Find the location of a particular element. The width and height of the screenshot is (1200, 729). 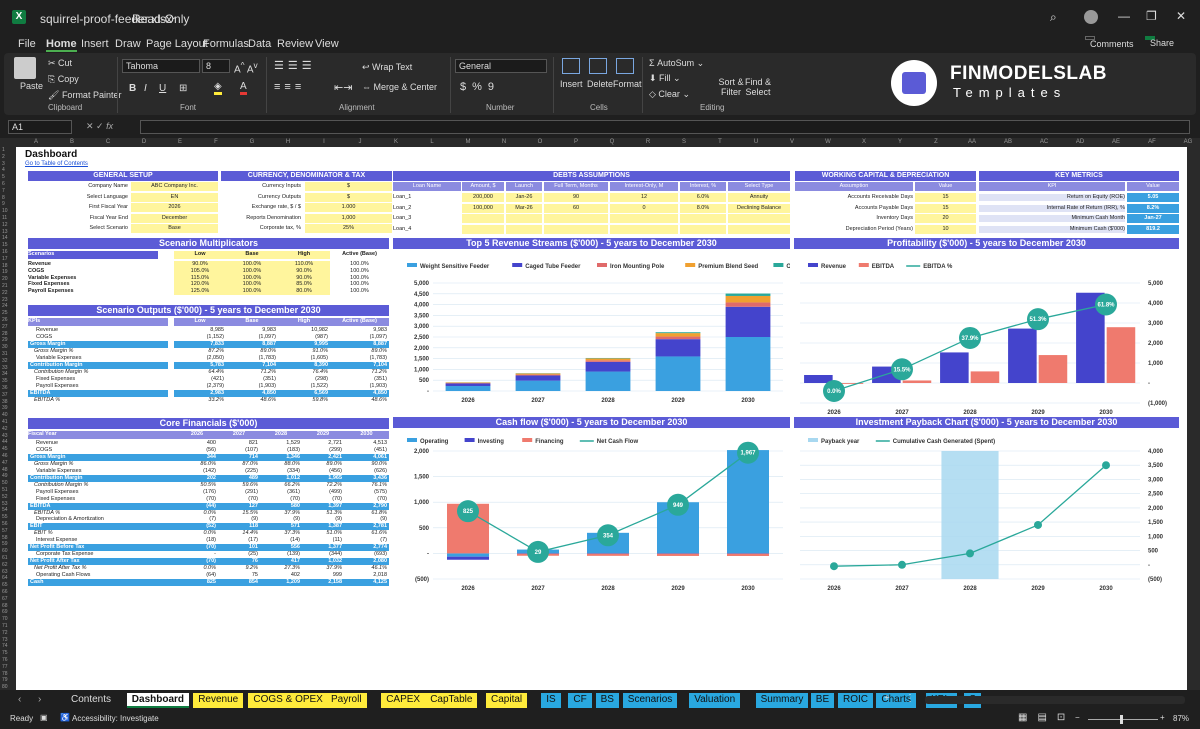

comments-button: Comments is located at coordinates (1109, 42).